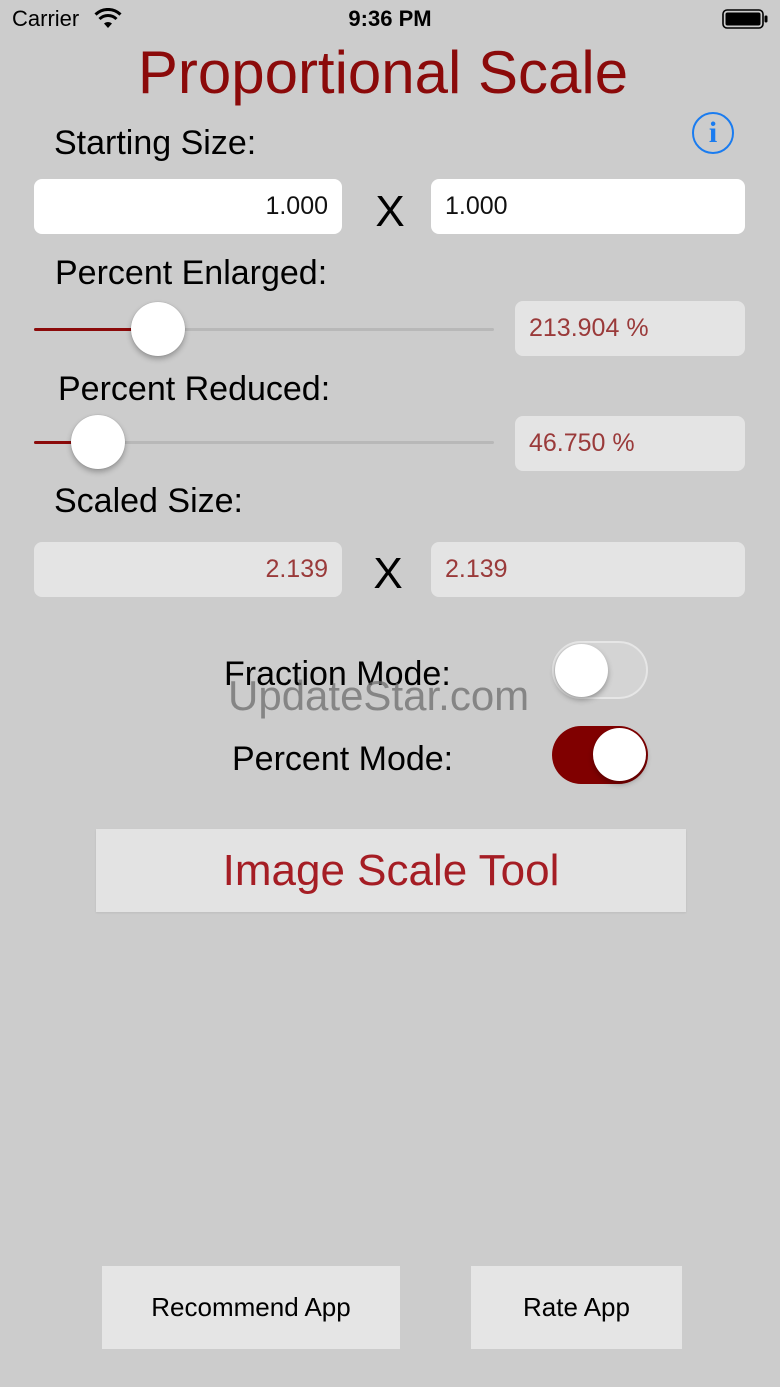  Describe the element at coordinates (630, 443) in the screenshot. I see `percent-reduced-value: 46.750 %` at that location.